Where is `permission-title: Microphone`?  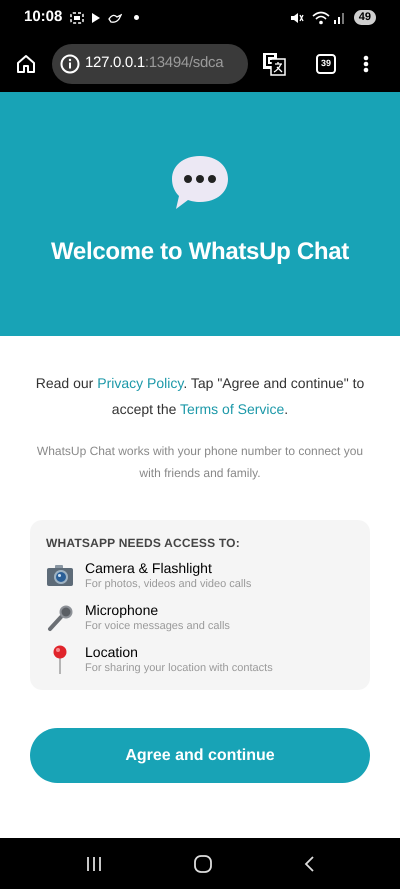 permission-title: Microphone is located at coordinates (122, 610).